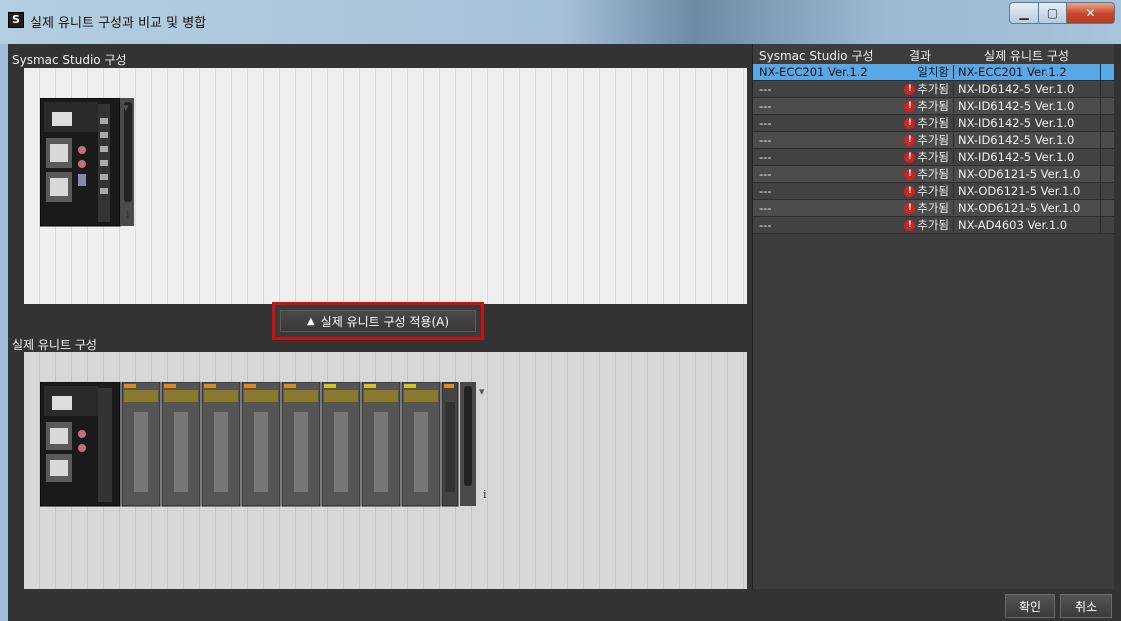  What do you see at coordinates (1026, 225) in the screenshot?
I see `actual-config-cell: NX-AD4603 Ver.1.0` at bounding box center [1026, 225].